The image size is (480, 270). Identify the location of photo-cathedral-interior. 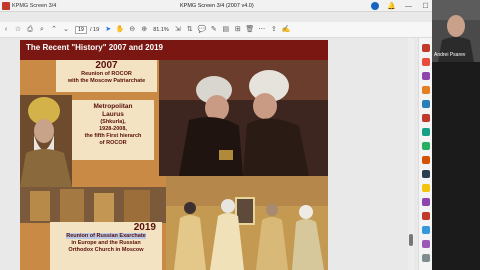
(93, 205).